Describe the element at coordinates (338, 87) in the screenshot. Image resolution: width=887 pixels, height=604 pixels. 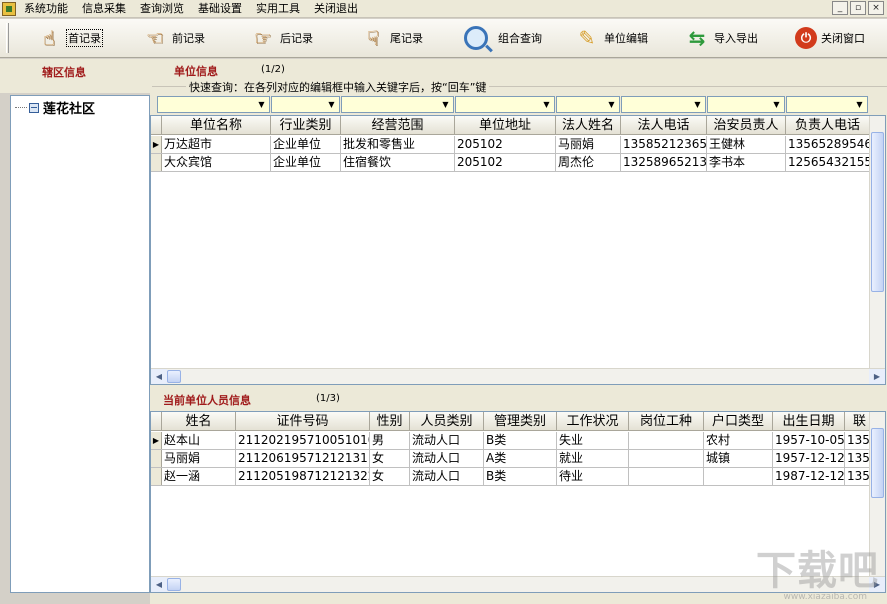
I see `quick-search-hint: 快速查询：在各列对应的编辑框中输入关键字后，按“回车”键` at that location.